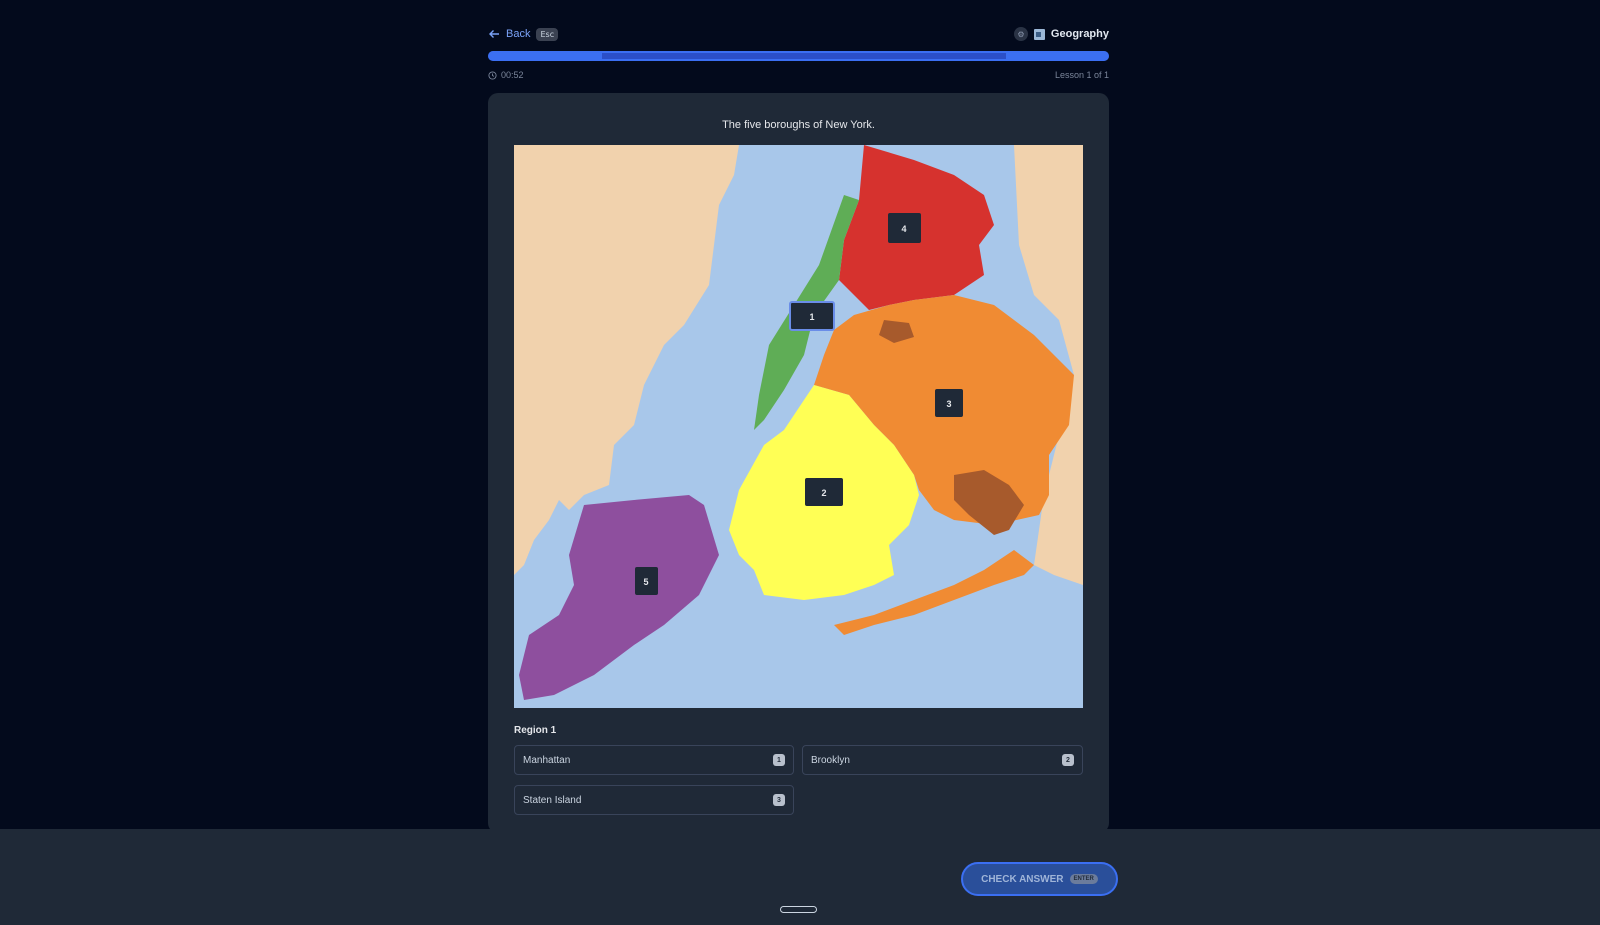 This screenshot has width=1600, height=925. Describe the element at coordinates (798, 75) in the screenshot. I see `lesson-meta: 00:52 Lesson 1 of 1` at that location.